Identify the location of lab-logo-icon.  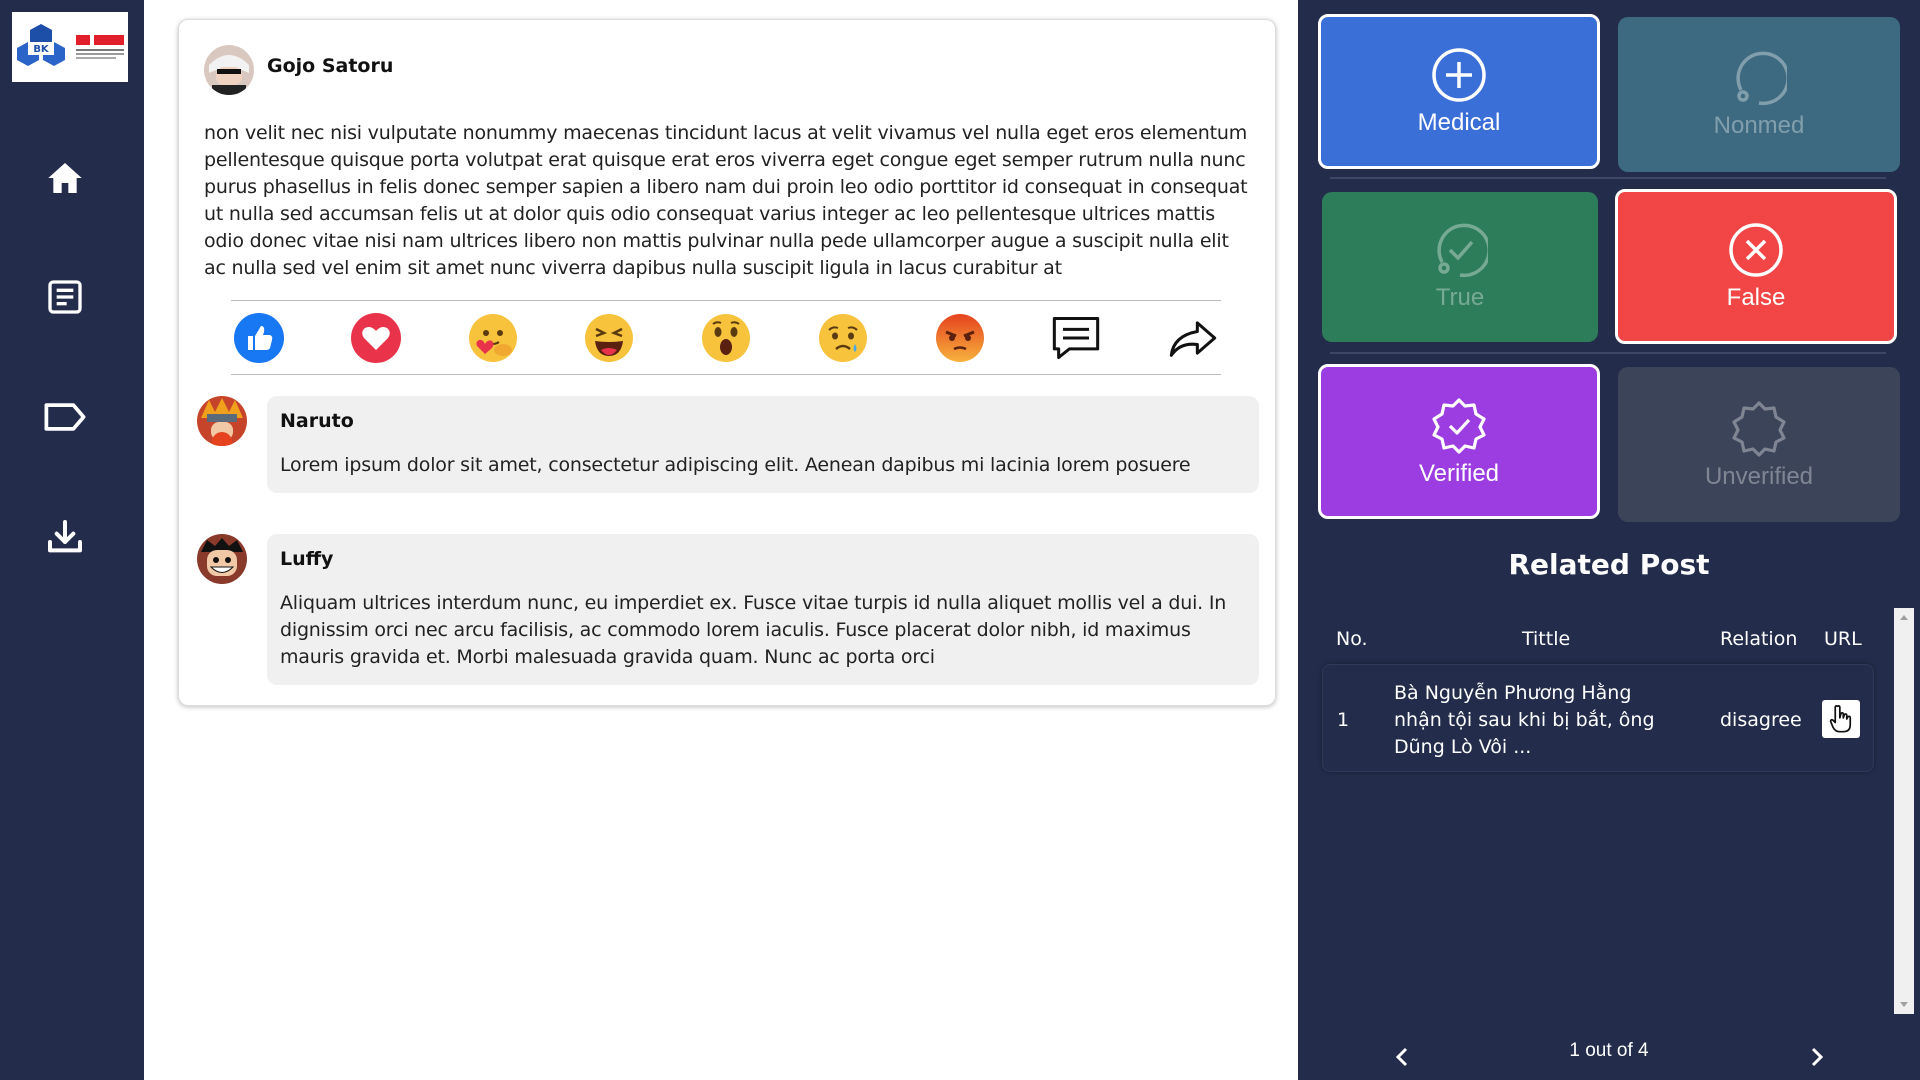
(100, 47).